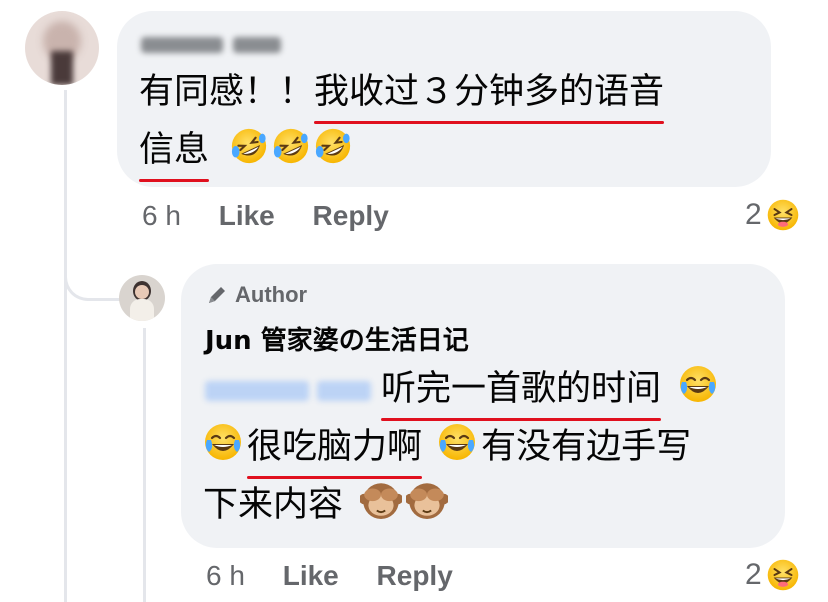 This screenshot has height=602, width=828. What do you see at coordinates (94, 286) in the screenshot?
I see `thread-line-branch` at bounding box center [94, 286].